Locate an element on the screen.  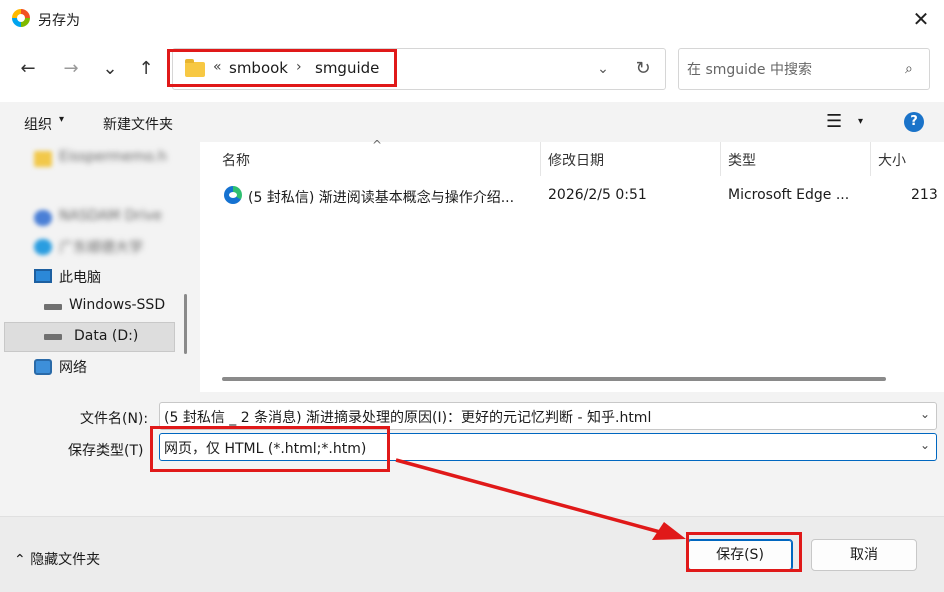
column-header-date: 修改日期 is located at coordinates (576, 159).